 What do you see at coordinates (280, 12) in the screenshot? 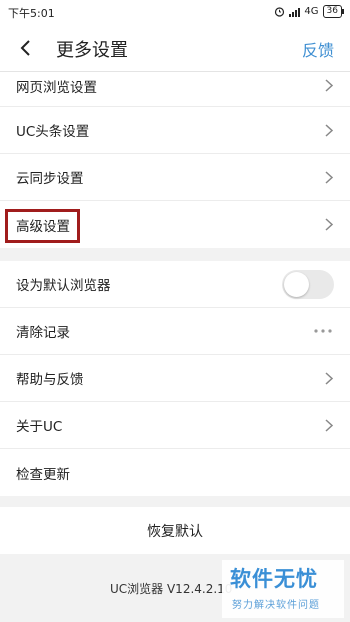
I see `alarm-icon` at bounding box center [280, 12].